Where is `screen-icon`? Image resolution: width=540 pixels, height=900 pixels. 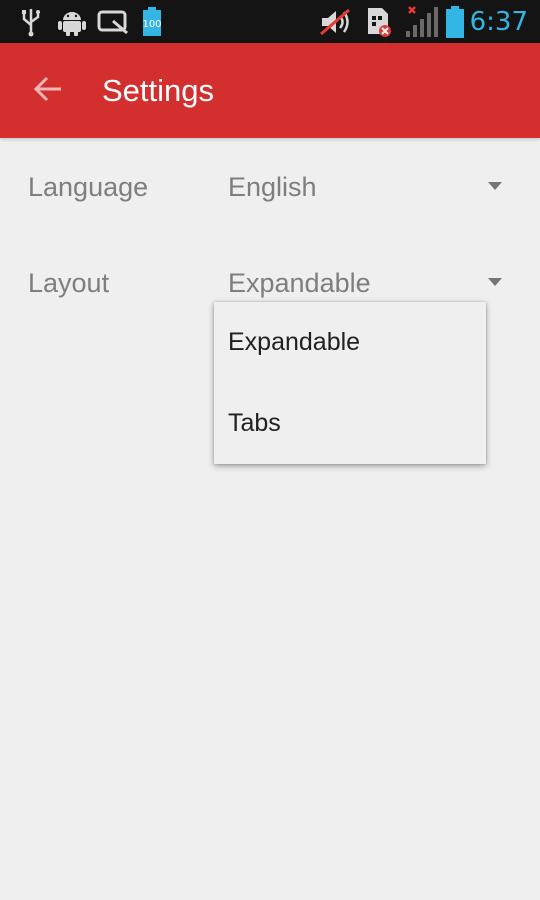 screen-icon is located at coordinates (113, 21).